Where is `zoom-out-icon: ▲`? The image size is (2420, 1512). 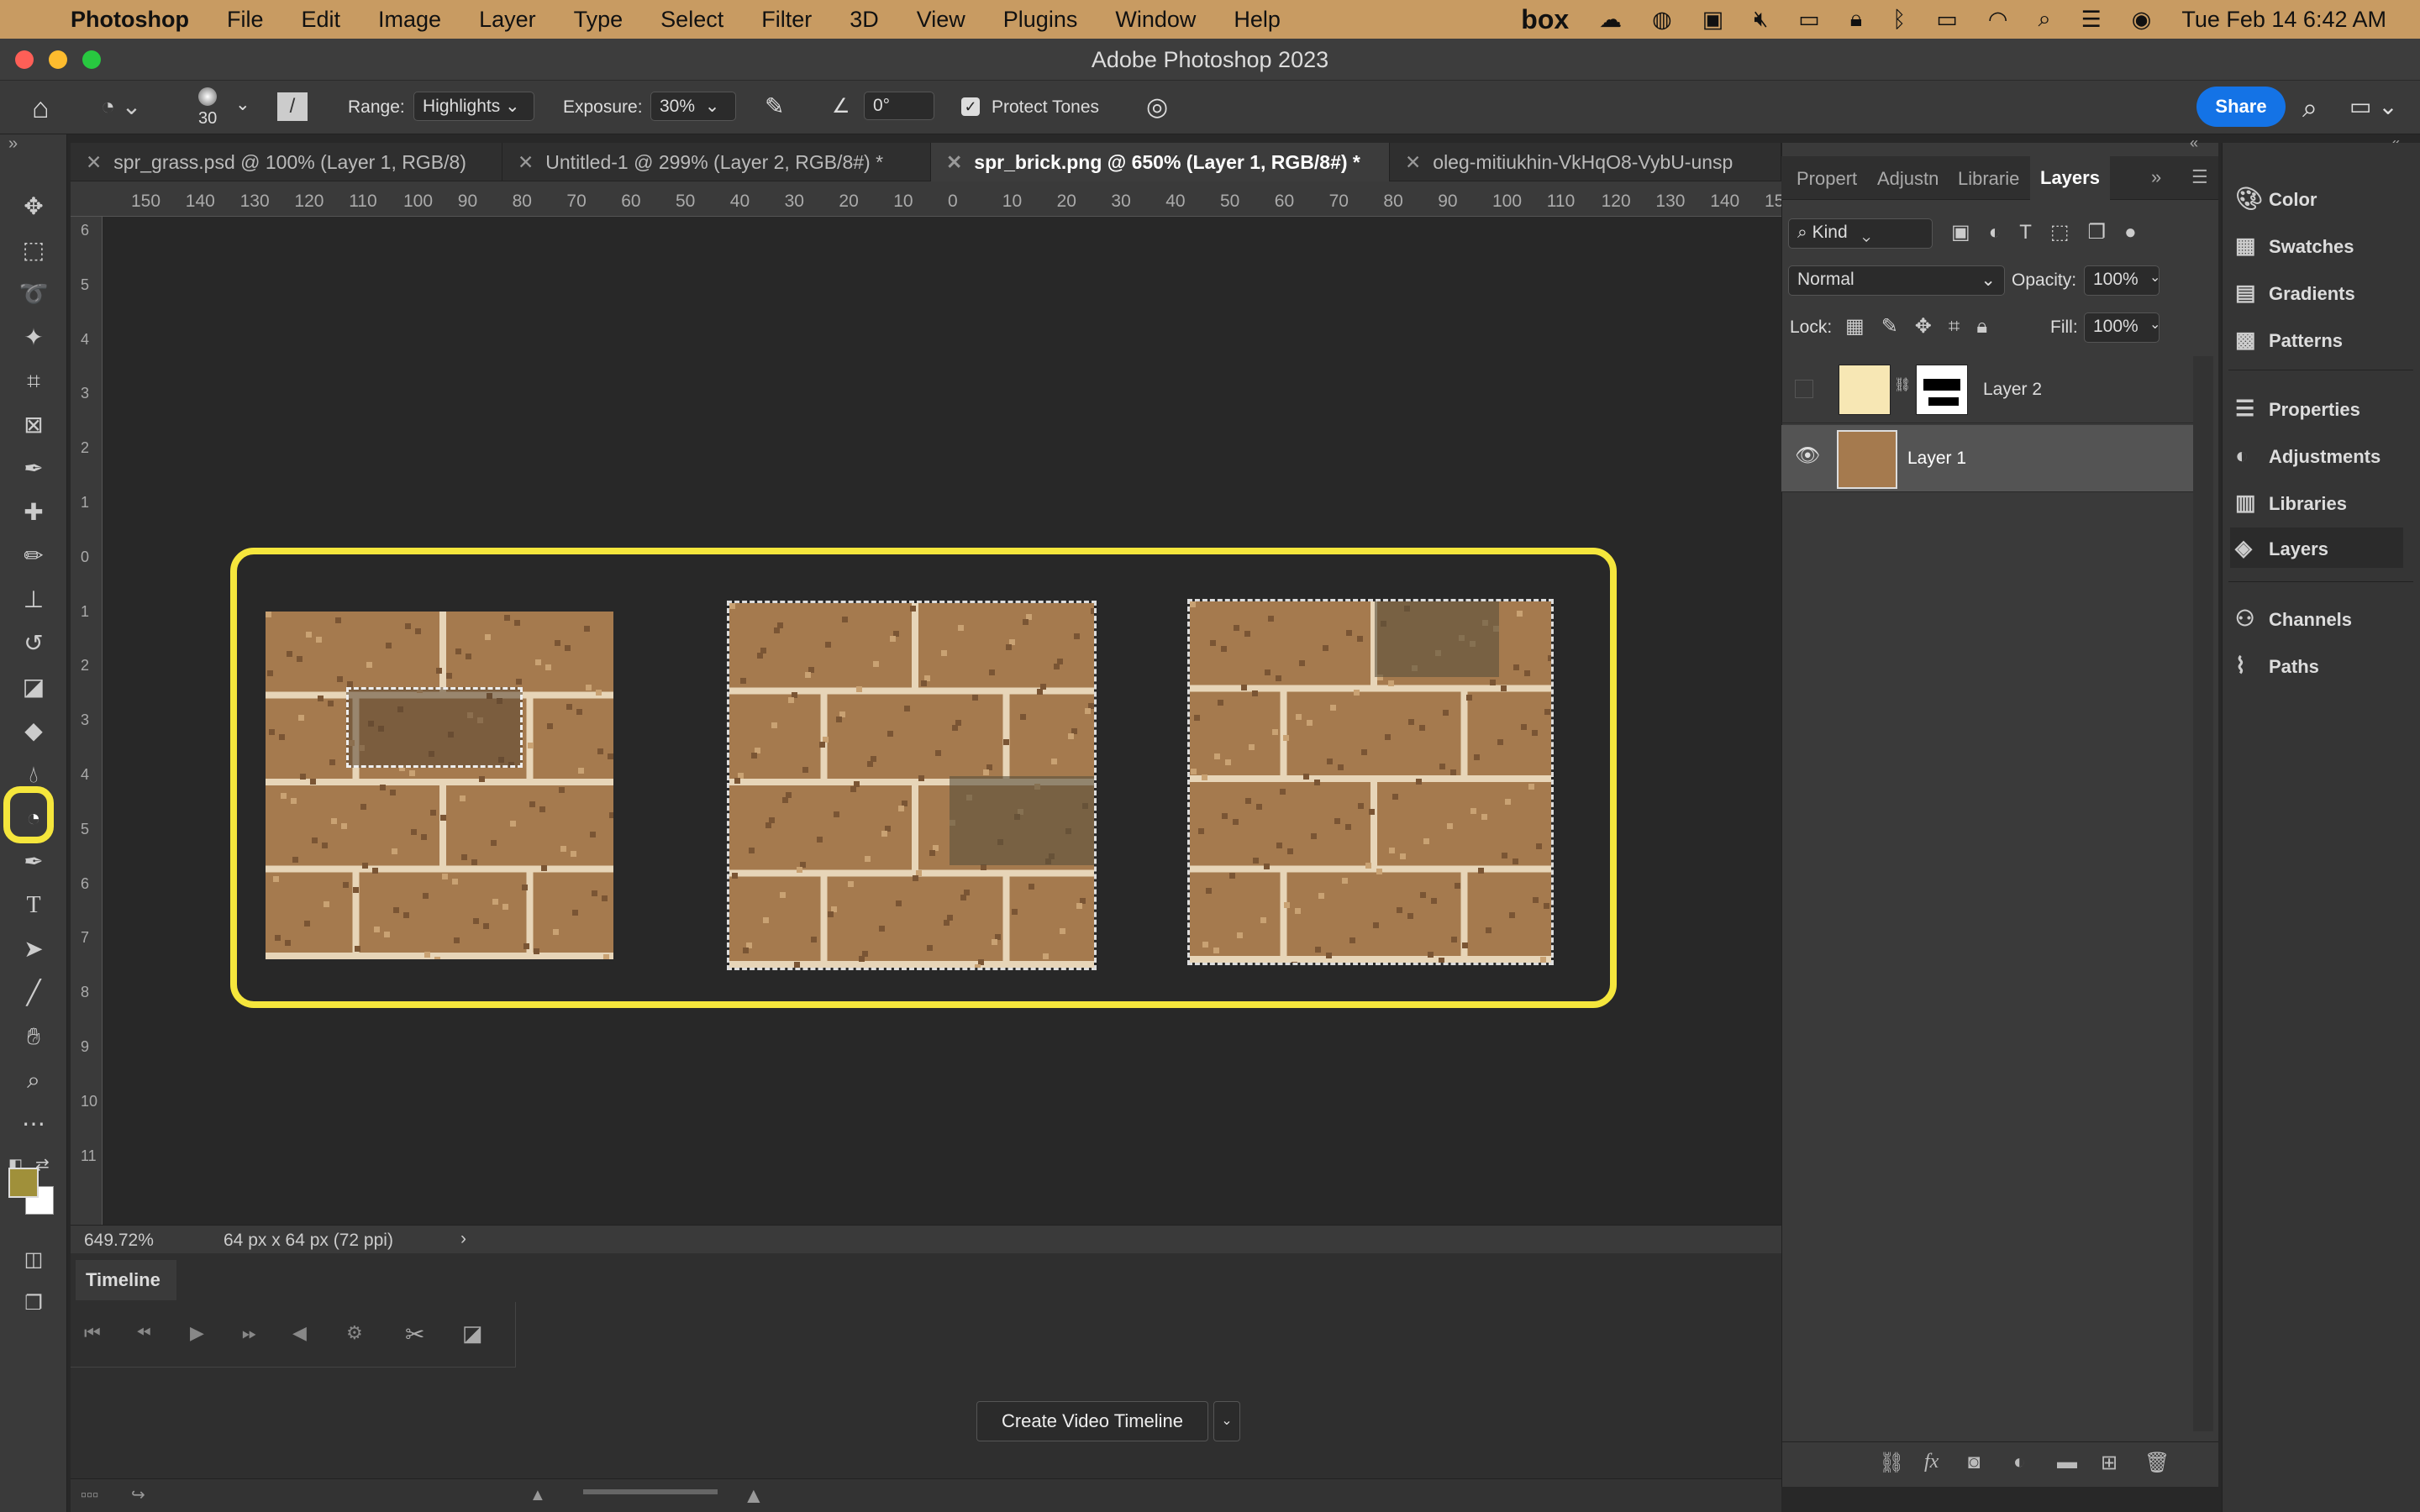
zoom-out-icon: ▲ is located at coordinates (537, 1495).